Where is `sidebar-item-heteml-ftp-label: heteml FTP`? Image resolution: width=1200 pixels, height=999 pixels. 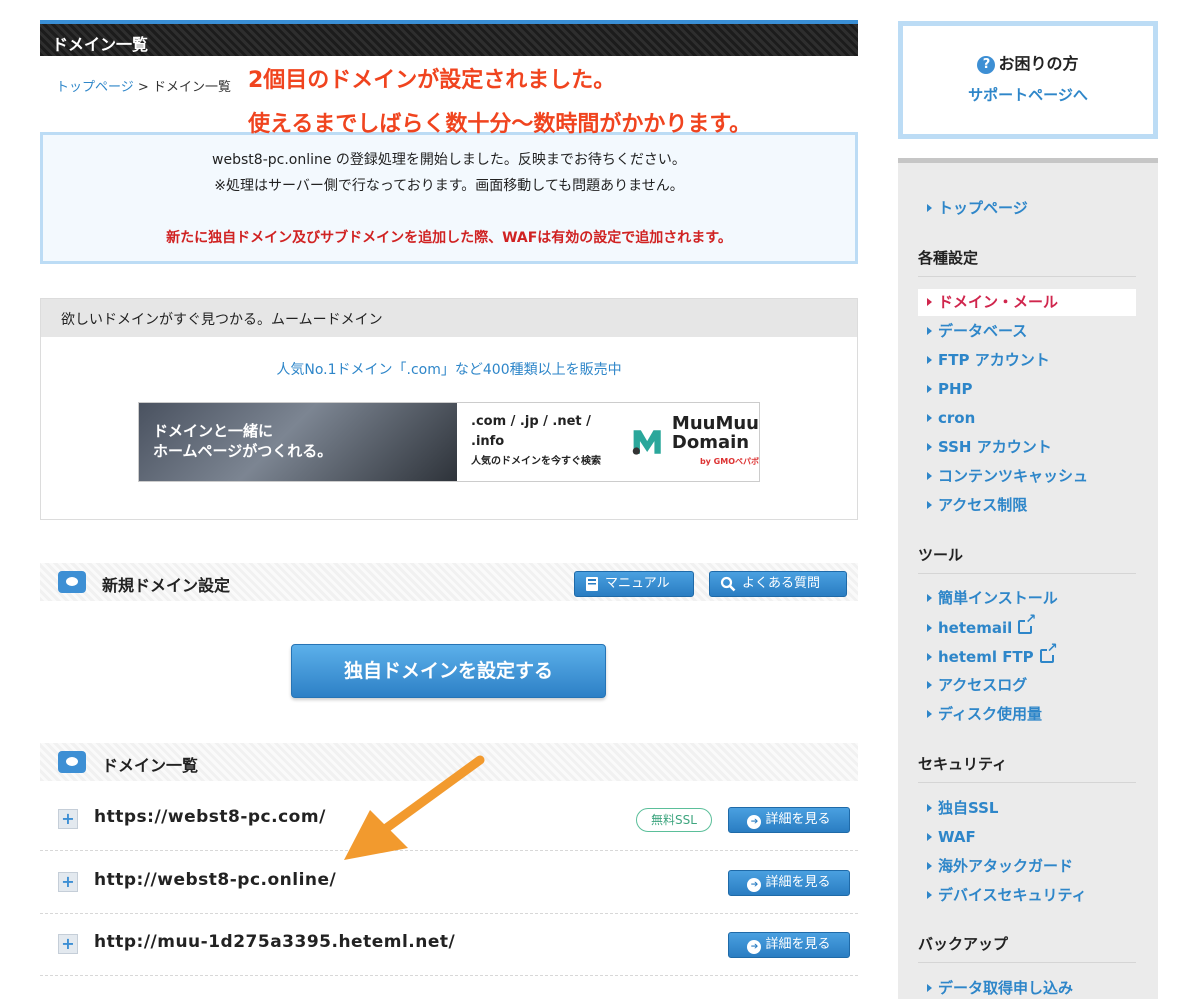
sidebar-item-heteml-ftp-label: heteml FTP is located at coordinates (986, 657).